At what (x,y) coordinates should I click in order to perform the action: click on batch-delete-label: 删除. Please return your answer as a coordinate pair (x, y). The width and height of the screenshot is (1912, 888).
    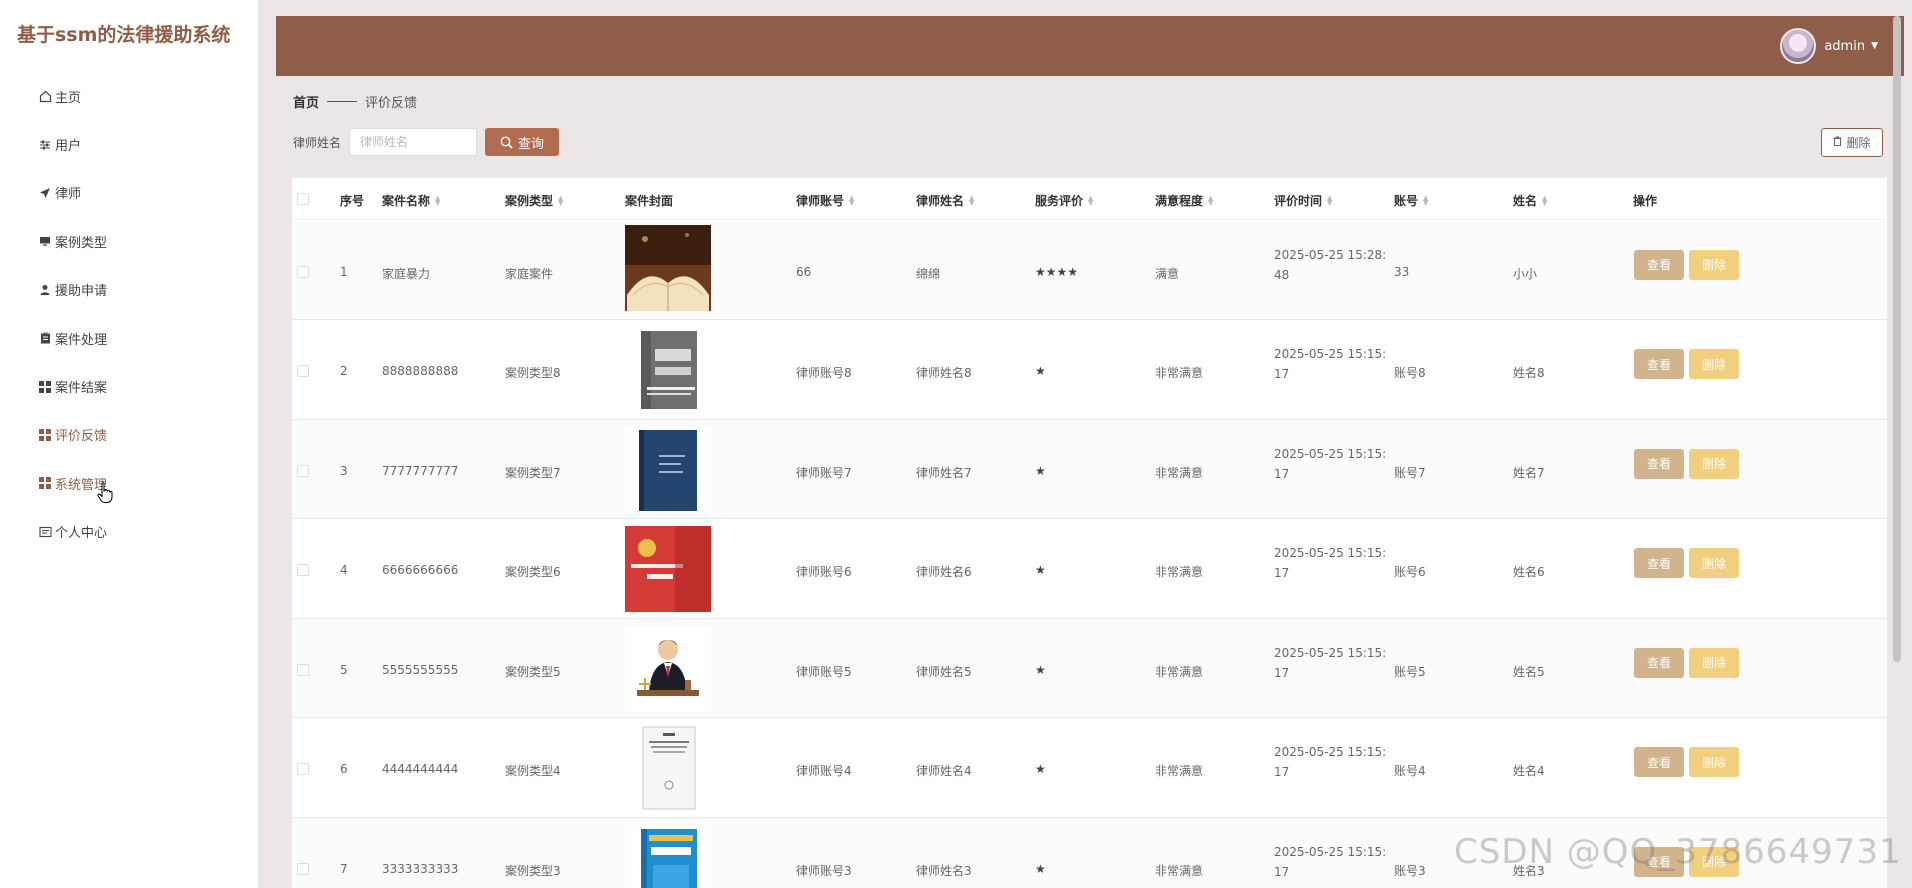
    Looking at the image, I should click on (1858, 143).